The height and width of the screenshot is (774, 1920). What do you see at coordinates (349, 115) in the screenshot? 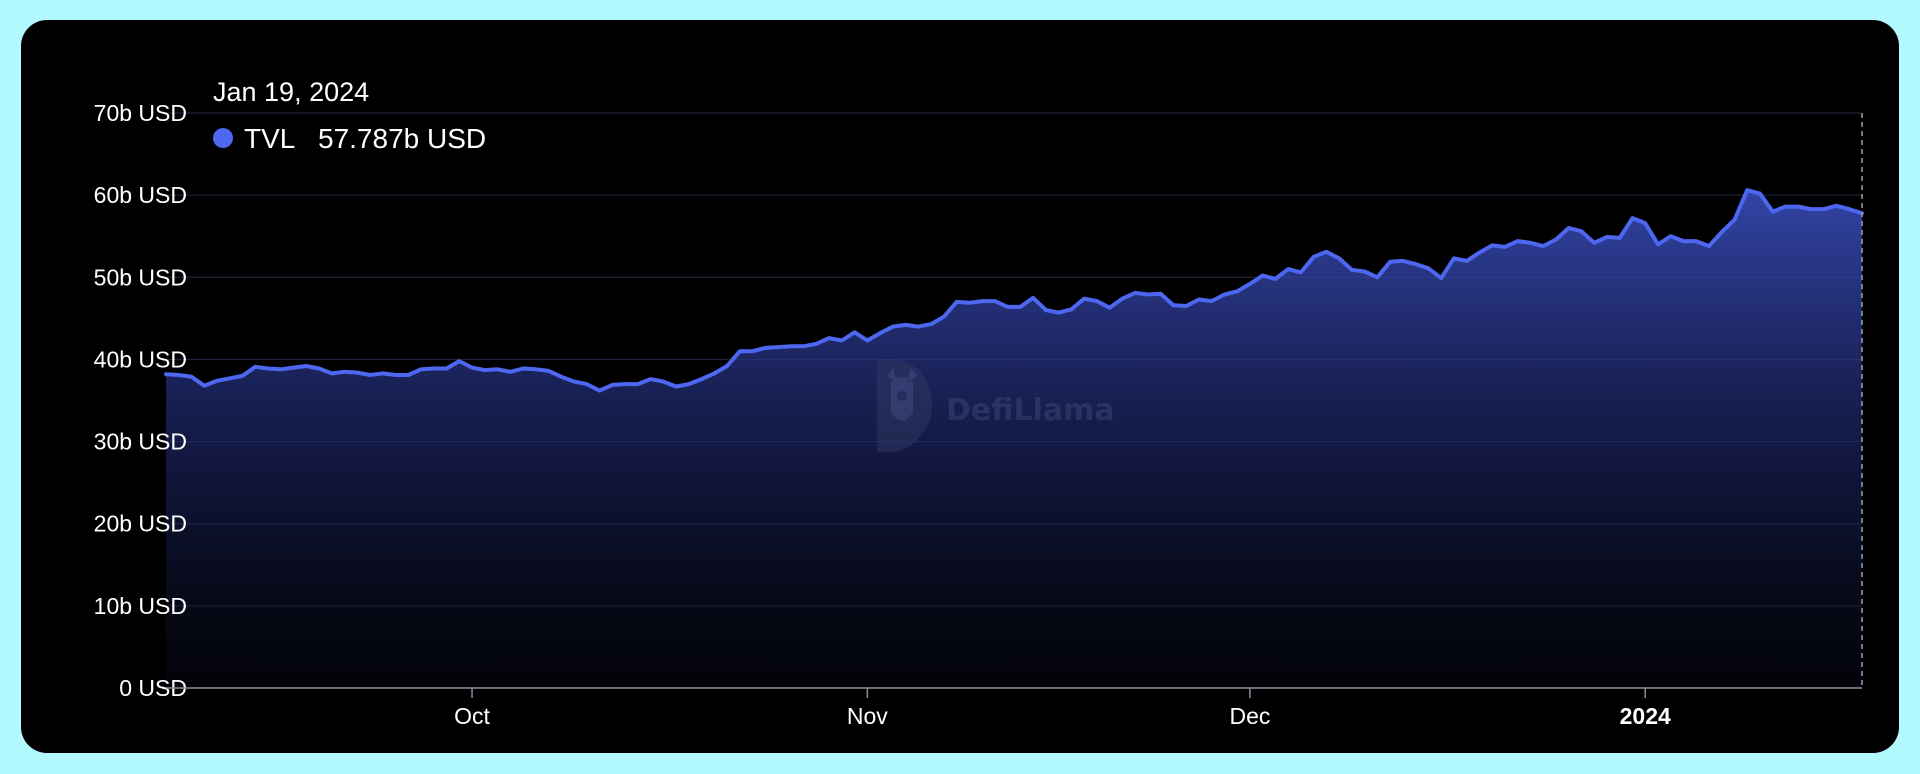
I see `tooltip: Jan 19, 2024 TVL 57.787b USD` at bounding box center [349, 115].